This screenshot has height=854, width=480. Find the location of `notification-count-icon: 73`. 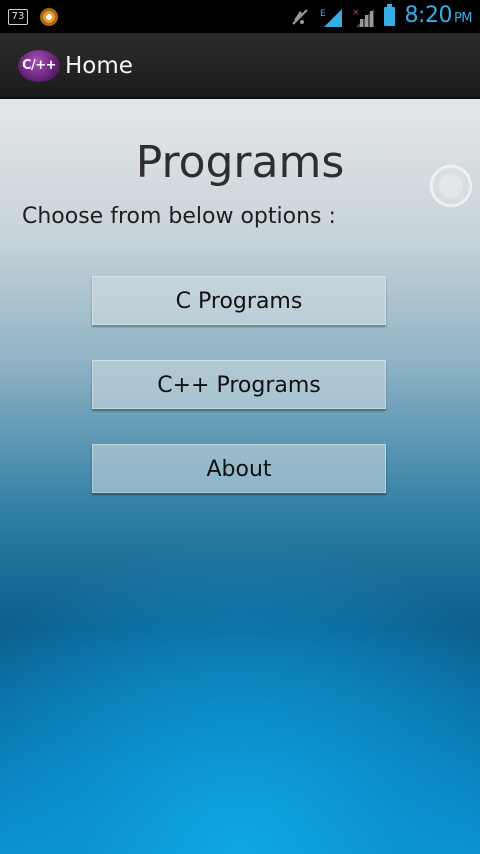

notification-count-icon: 73 is located at coordinates (18, 16).